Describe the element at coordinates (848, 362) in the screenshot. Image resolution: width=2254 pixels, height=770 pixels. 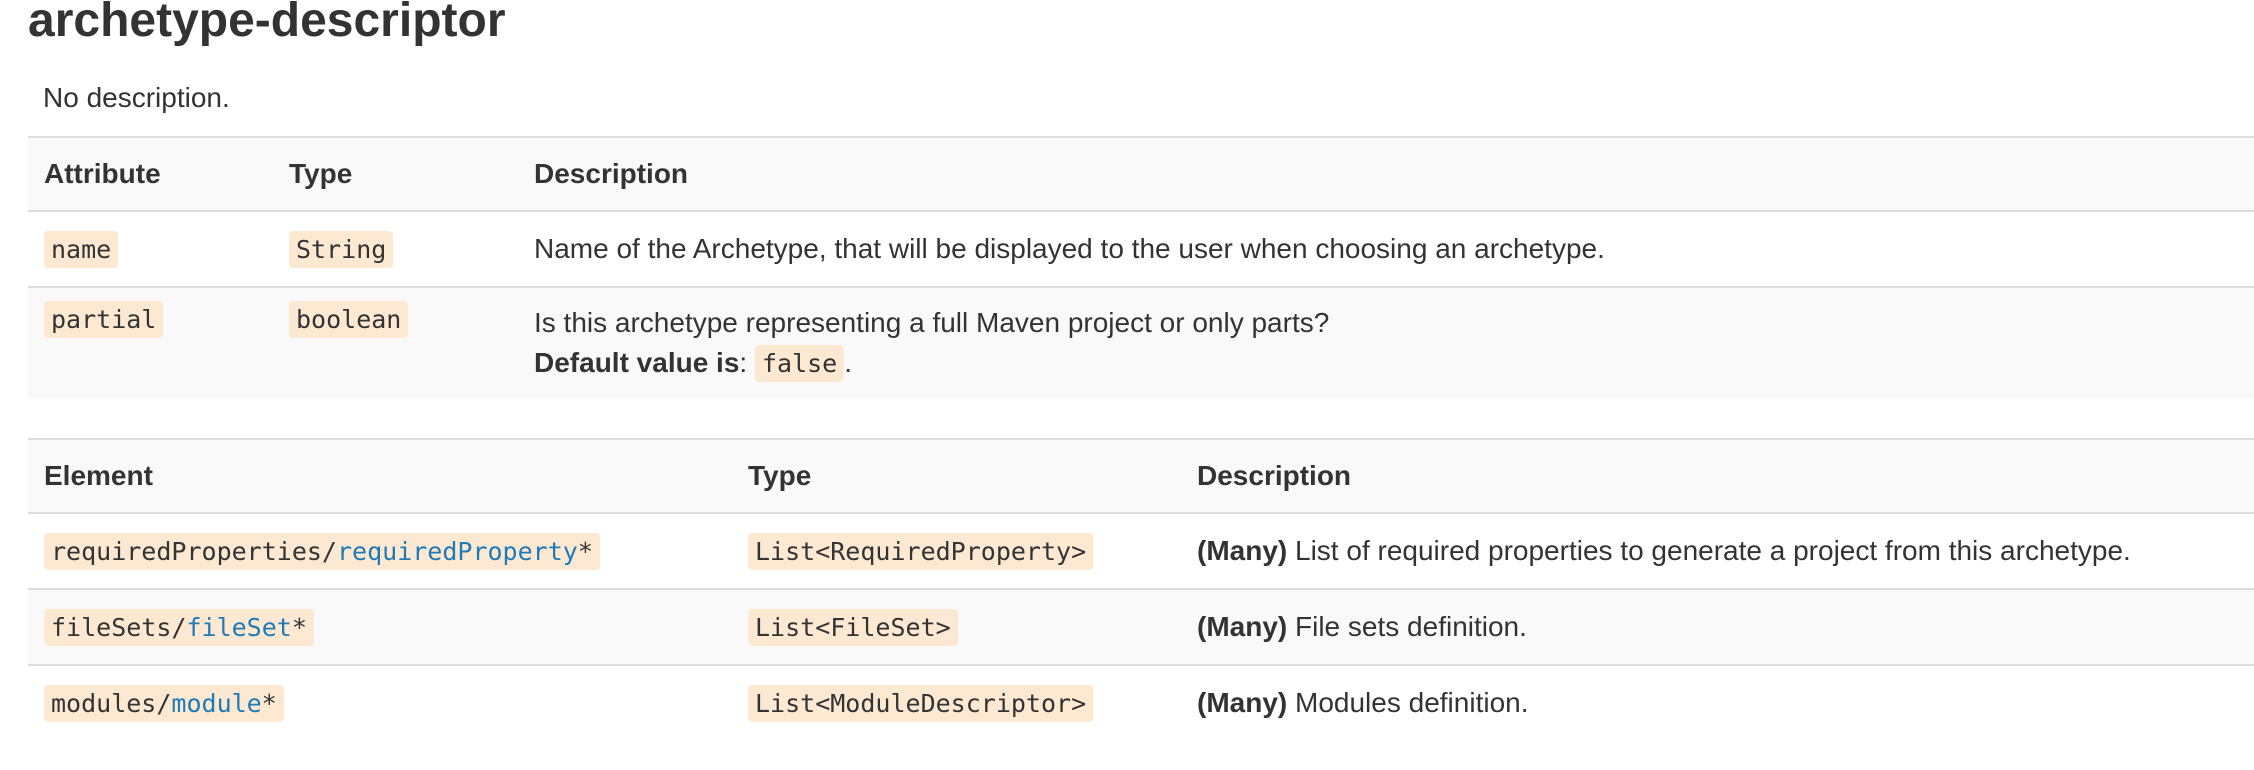
I see `default-value-end: .` at that location.